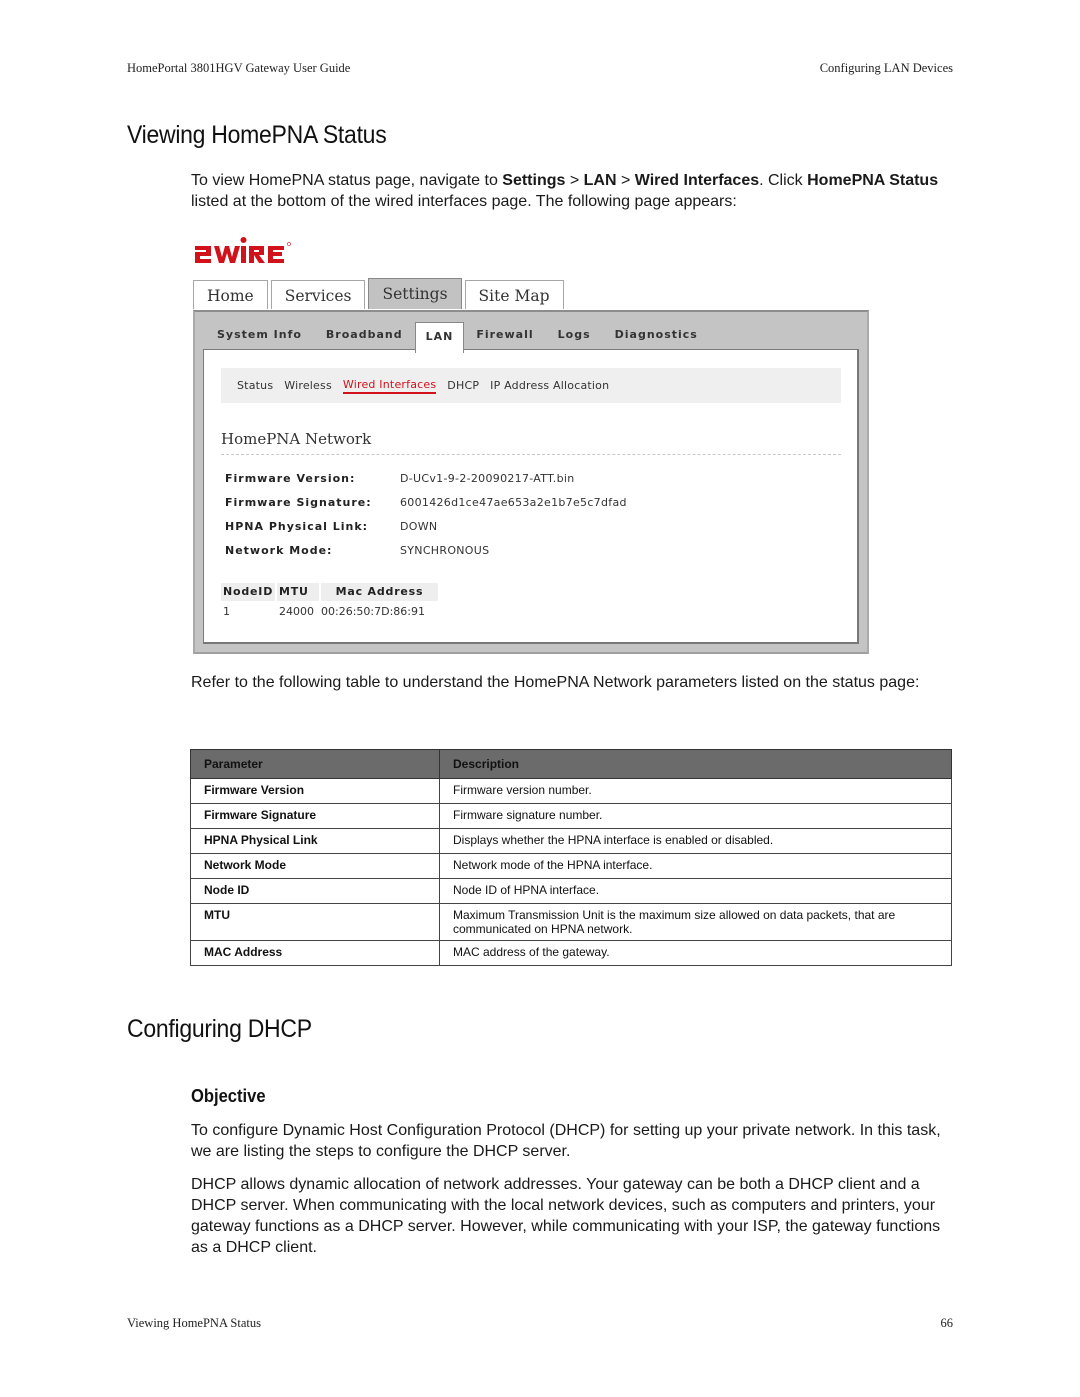  What do you see at coordinates (315, 791) in the screenshot?
I see `param-name: Firmware Version` at bounding box center [315, 791].